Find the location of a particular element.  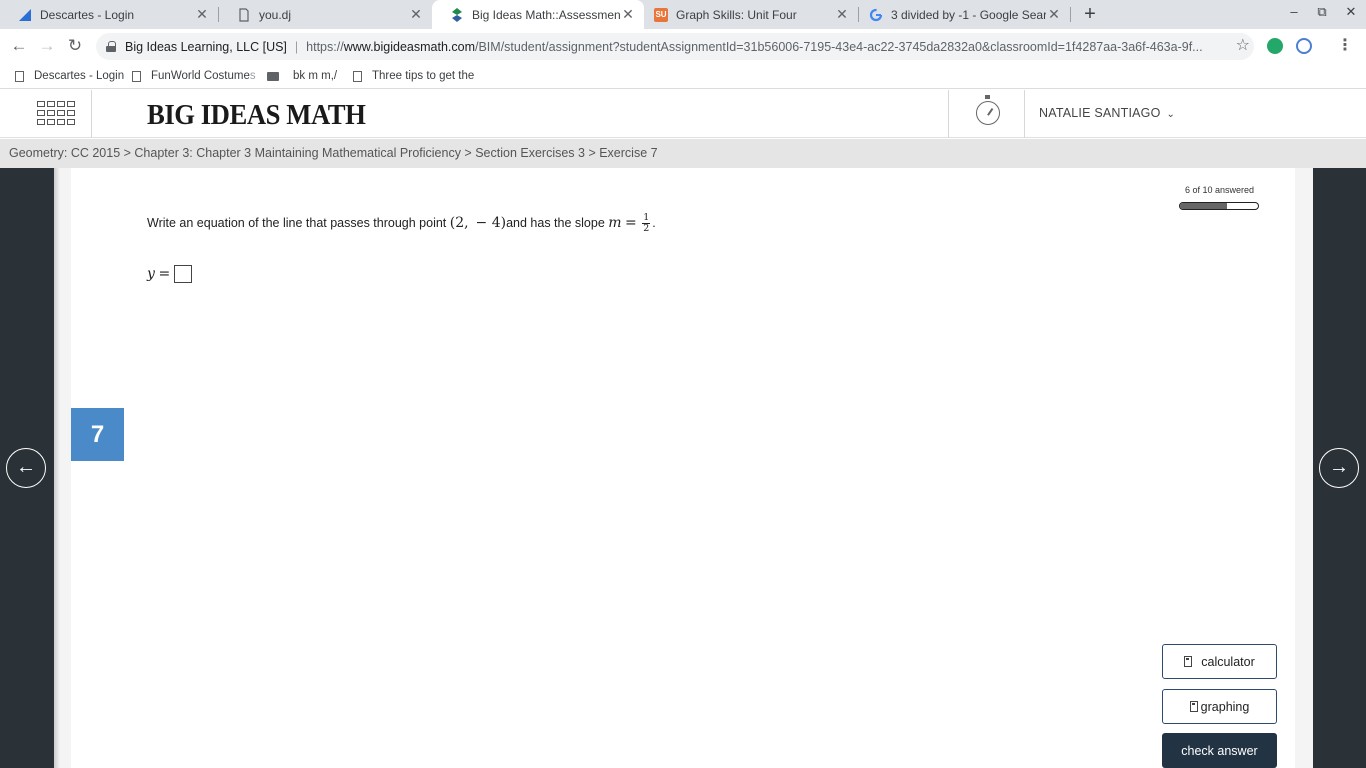

user-menu: NATALIE SANTIAGO ⌄ is located at coordinates (1107, 113).